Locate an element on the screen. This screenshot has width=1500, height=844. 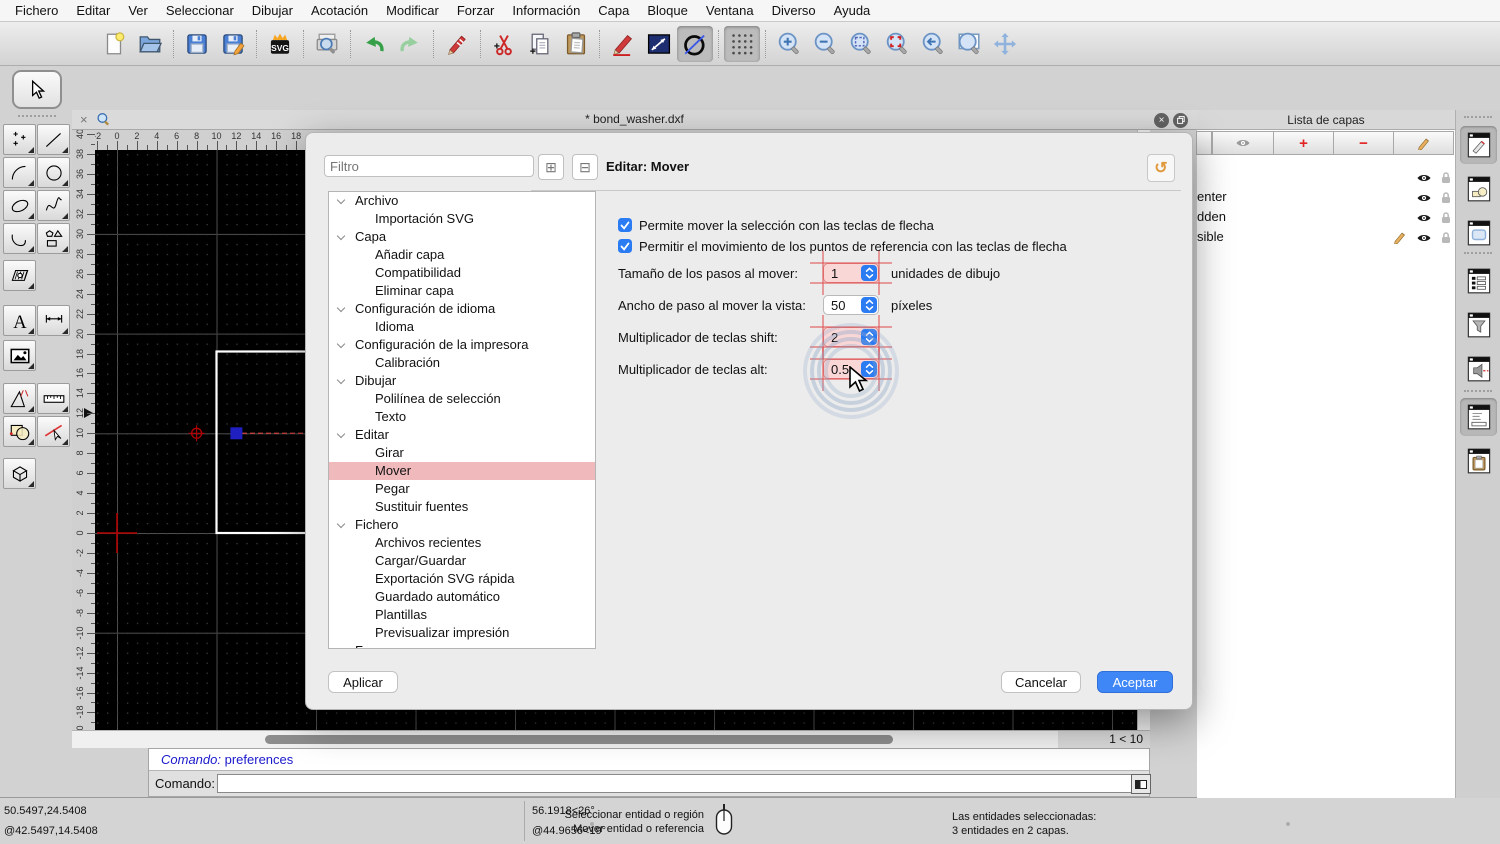
layer-edit-icon is located at coordinates (1399, 240).